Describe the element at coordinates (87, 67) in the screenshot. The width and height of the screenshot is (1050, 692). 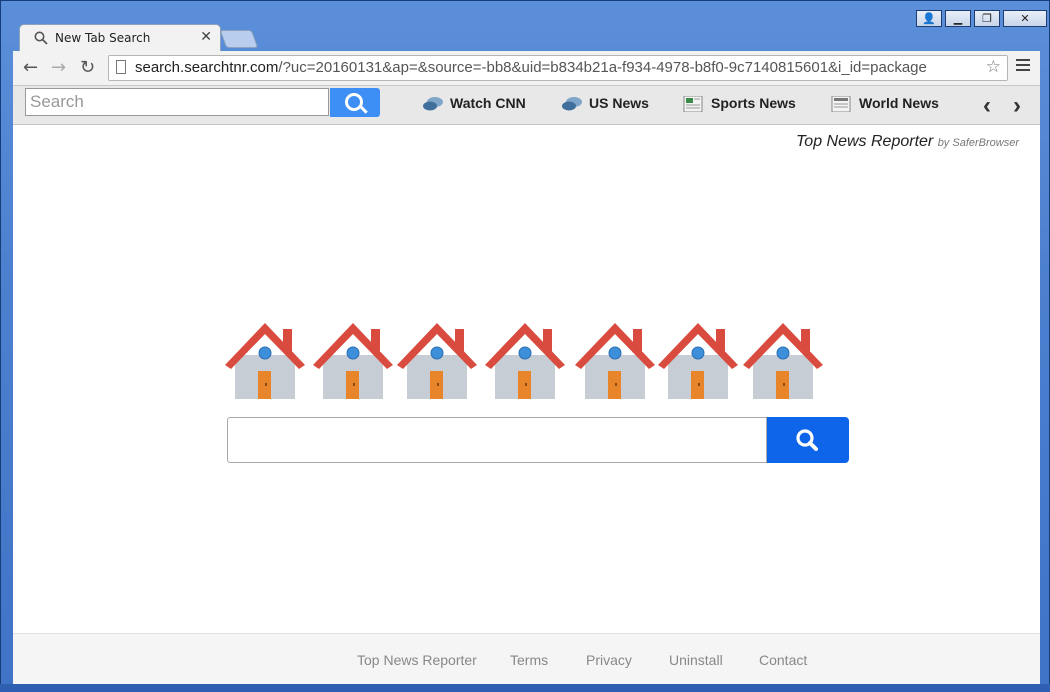
I see `reload-icon: ↻` at that location.